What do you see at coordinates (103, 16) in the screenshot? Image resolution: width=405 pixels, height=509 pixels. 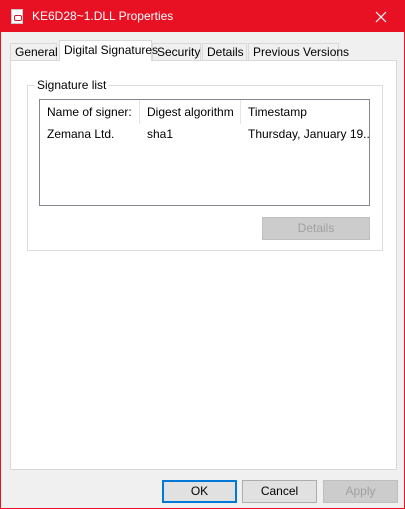 I see `window-title: KE6D28~1.DLL Properties` at bounding box center [103, 16].